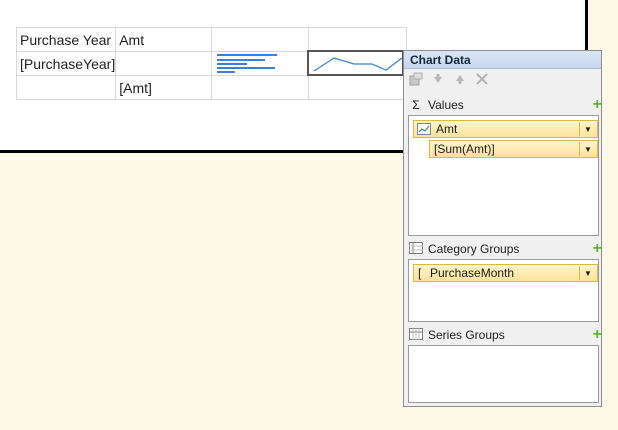  What do you see at coordinates (513, 149) in the screenshot?
I see `value-expression-field: [Sum(Amt)] ▼` at bounding box center [513, 149].